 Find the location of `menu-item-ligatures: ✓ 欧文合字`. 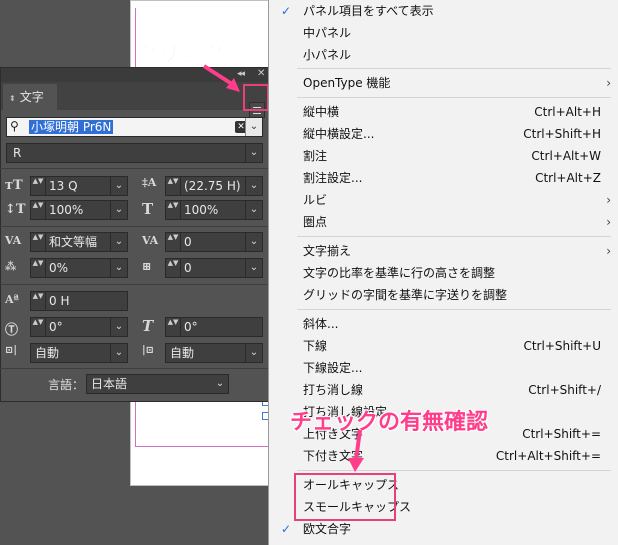

menu-item-ligatures: ✓ 欧文合字 is located at coordinates (443, 529).